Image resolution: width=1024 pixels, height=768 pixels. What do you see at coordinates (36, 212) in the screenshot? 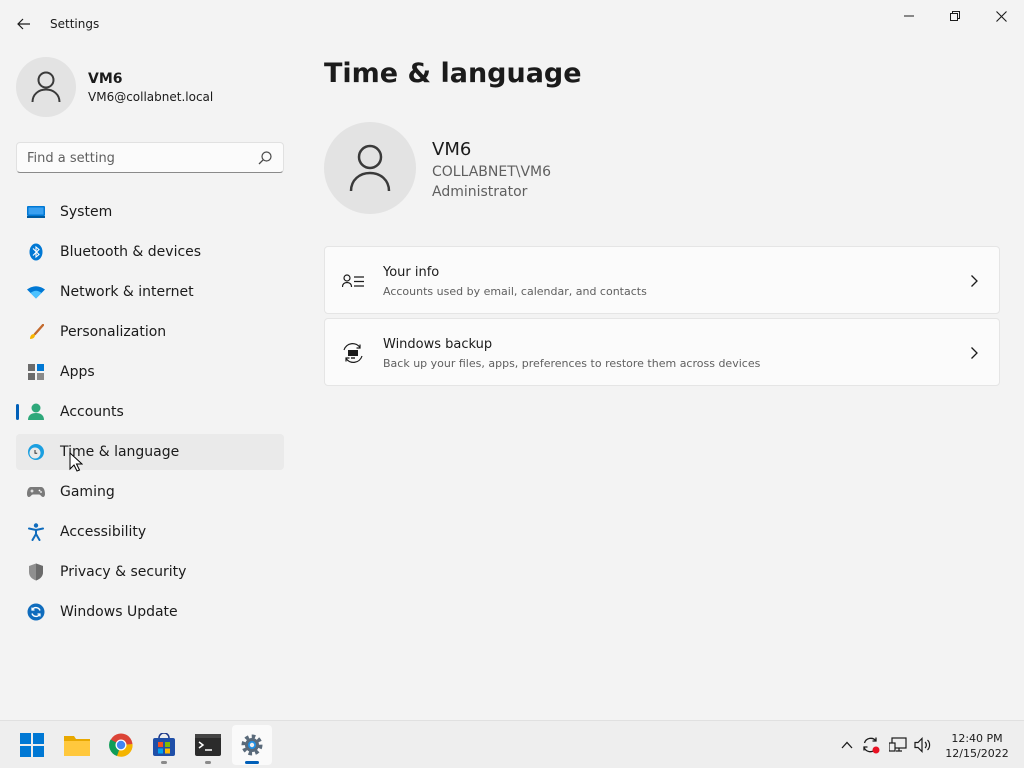
I see `system-icon` at bounding box center [36, 212].